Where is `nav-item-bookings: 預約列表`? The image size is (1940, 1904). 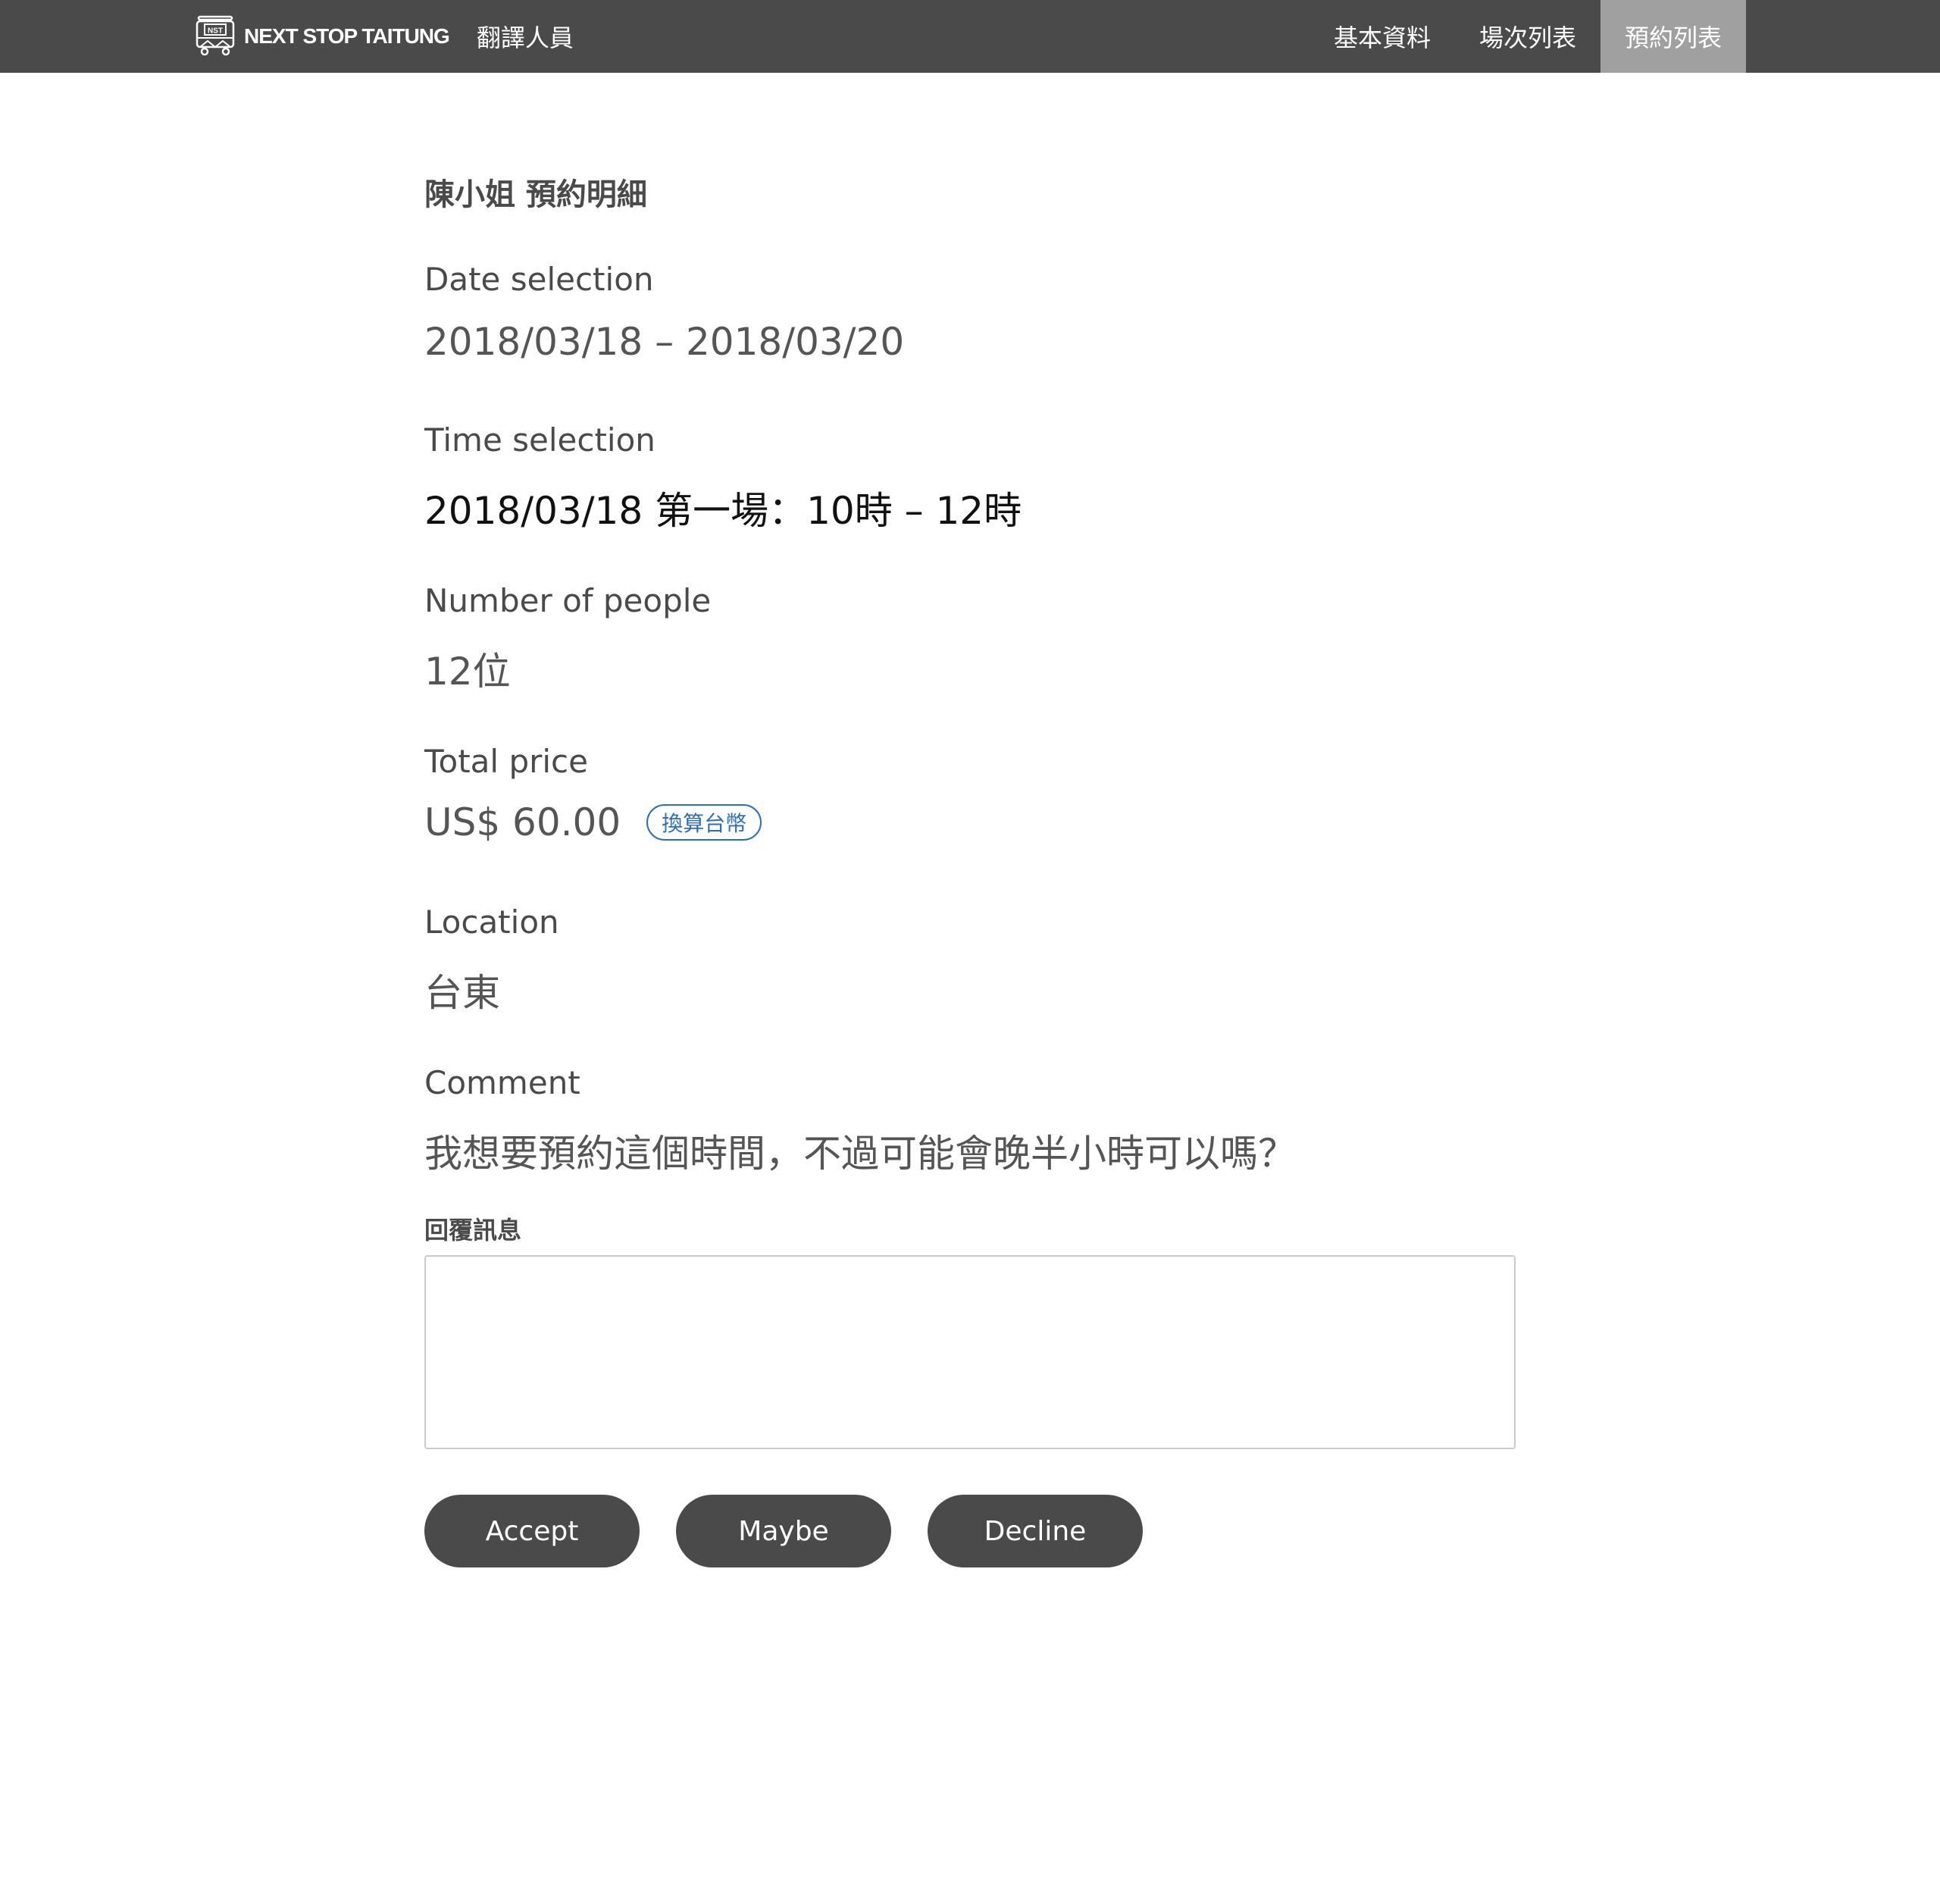 nav-item-bookings: 預約列表 is located at coordinates (1673, 36).